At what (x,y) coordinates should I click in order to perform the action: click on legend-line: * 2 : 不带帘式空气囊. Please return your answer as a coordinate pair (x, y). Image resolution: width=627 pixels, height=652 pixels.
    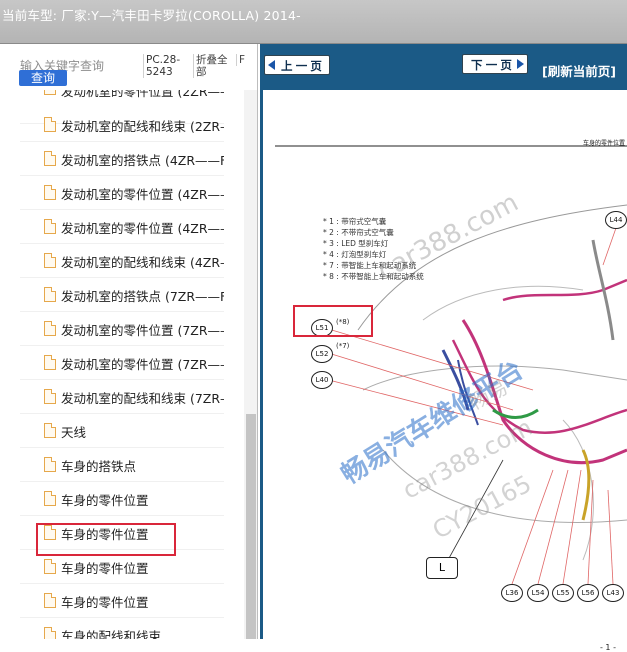
    Looking at the image, I should click on (358, 232).